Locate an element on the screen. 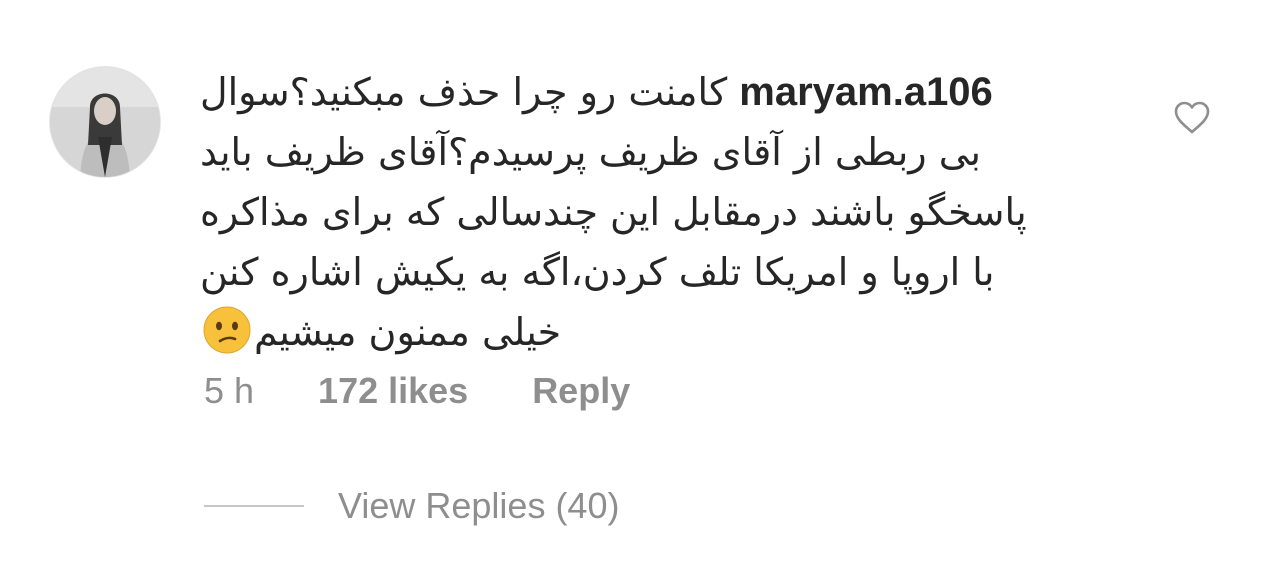  view-replies-button: View Replies (40) is located at coordinates (411, 506).